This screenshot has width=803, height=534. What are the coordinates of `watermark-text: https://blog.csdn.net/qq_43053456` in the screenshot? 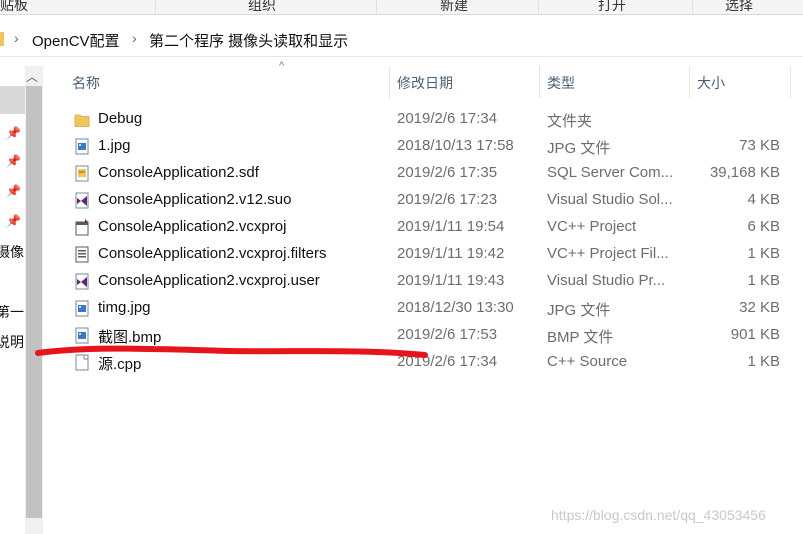 It's located at (658, 515).